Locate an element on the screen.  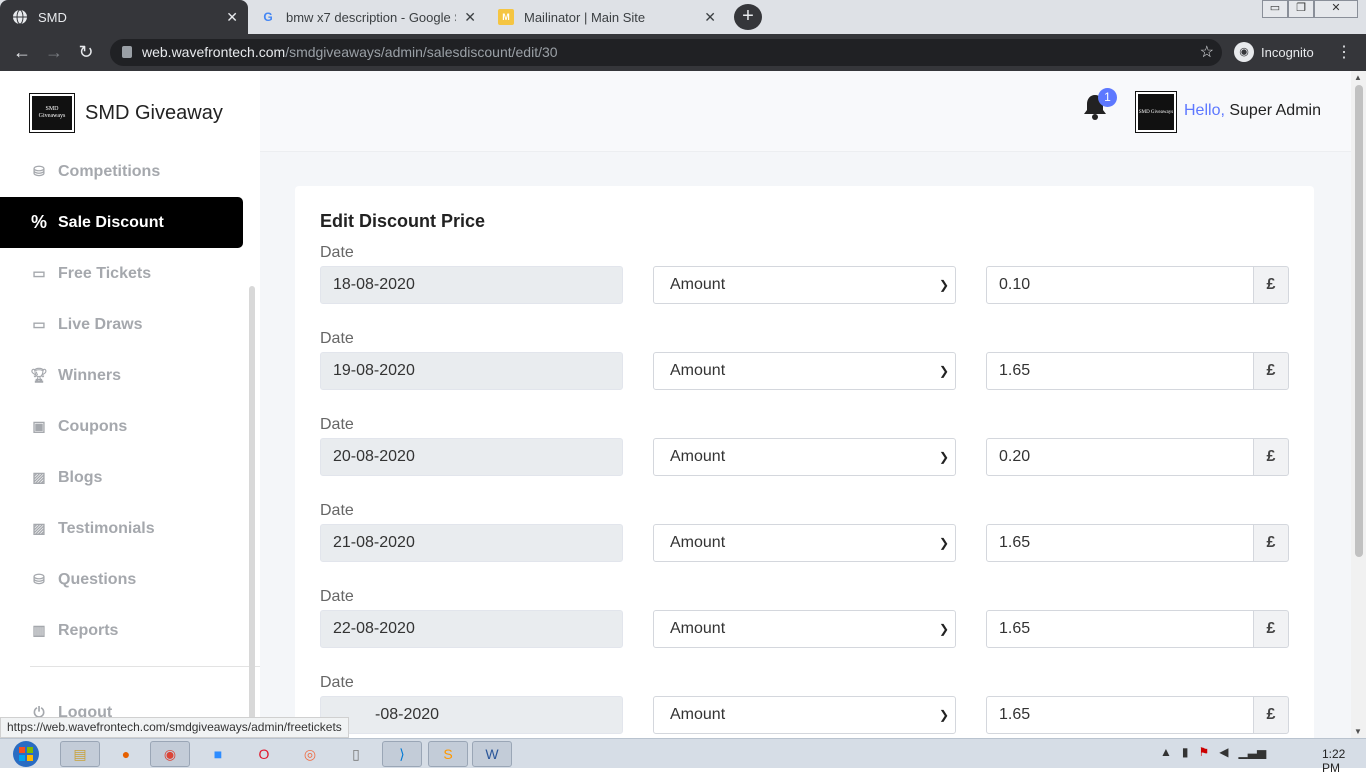
reload-icon: ↻ is located at coordinates (86, 53).